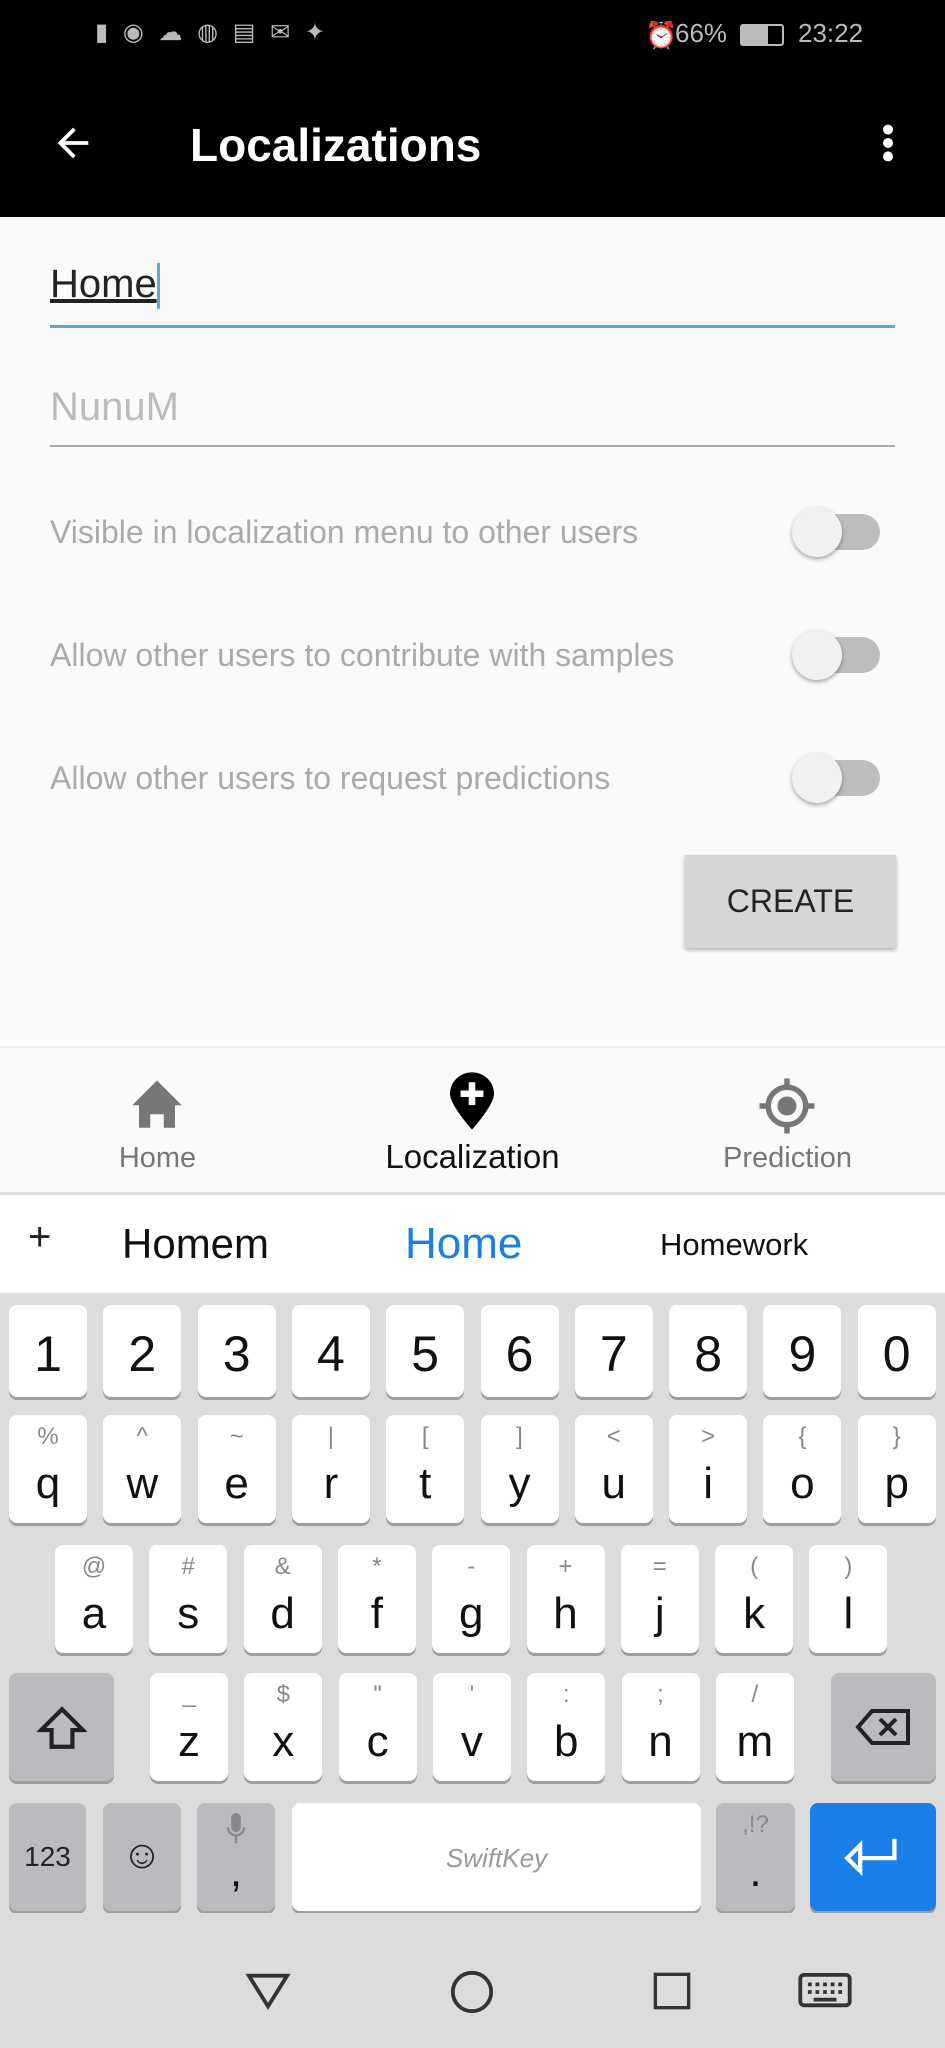 Image resolution: width=945 pixels, height=2048 pixels. I want to click on key-label: 6, so click(519, 1354).